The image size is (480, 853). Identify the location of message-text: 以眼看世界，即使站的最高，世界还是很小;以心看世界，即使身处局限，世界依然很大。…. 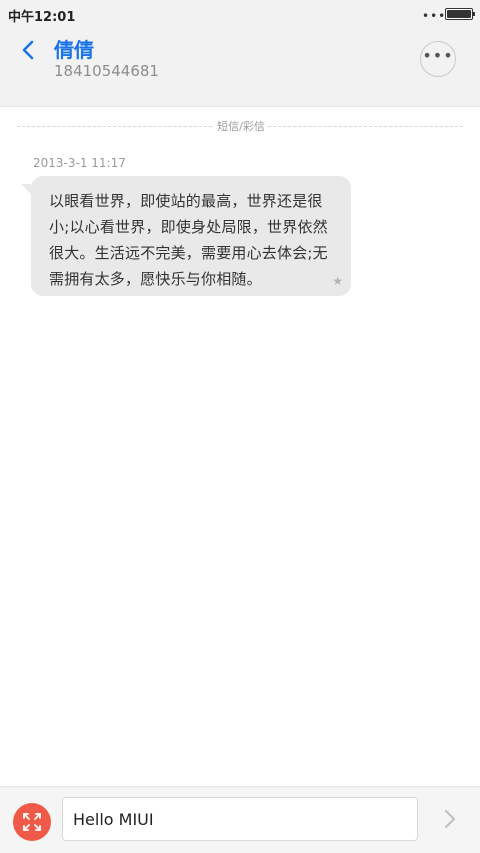
(188, 240).